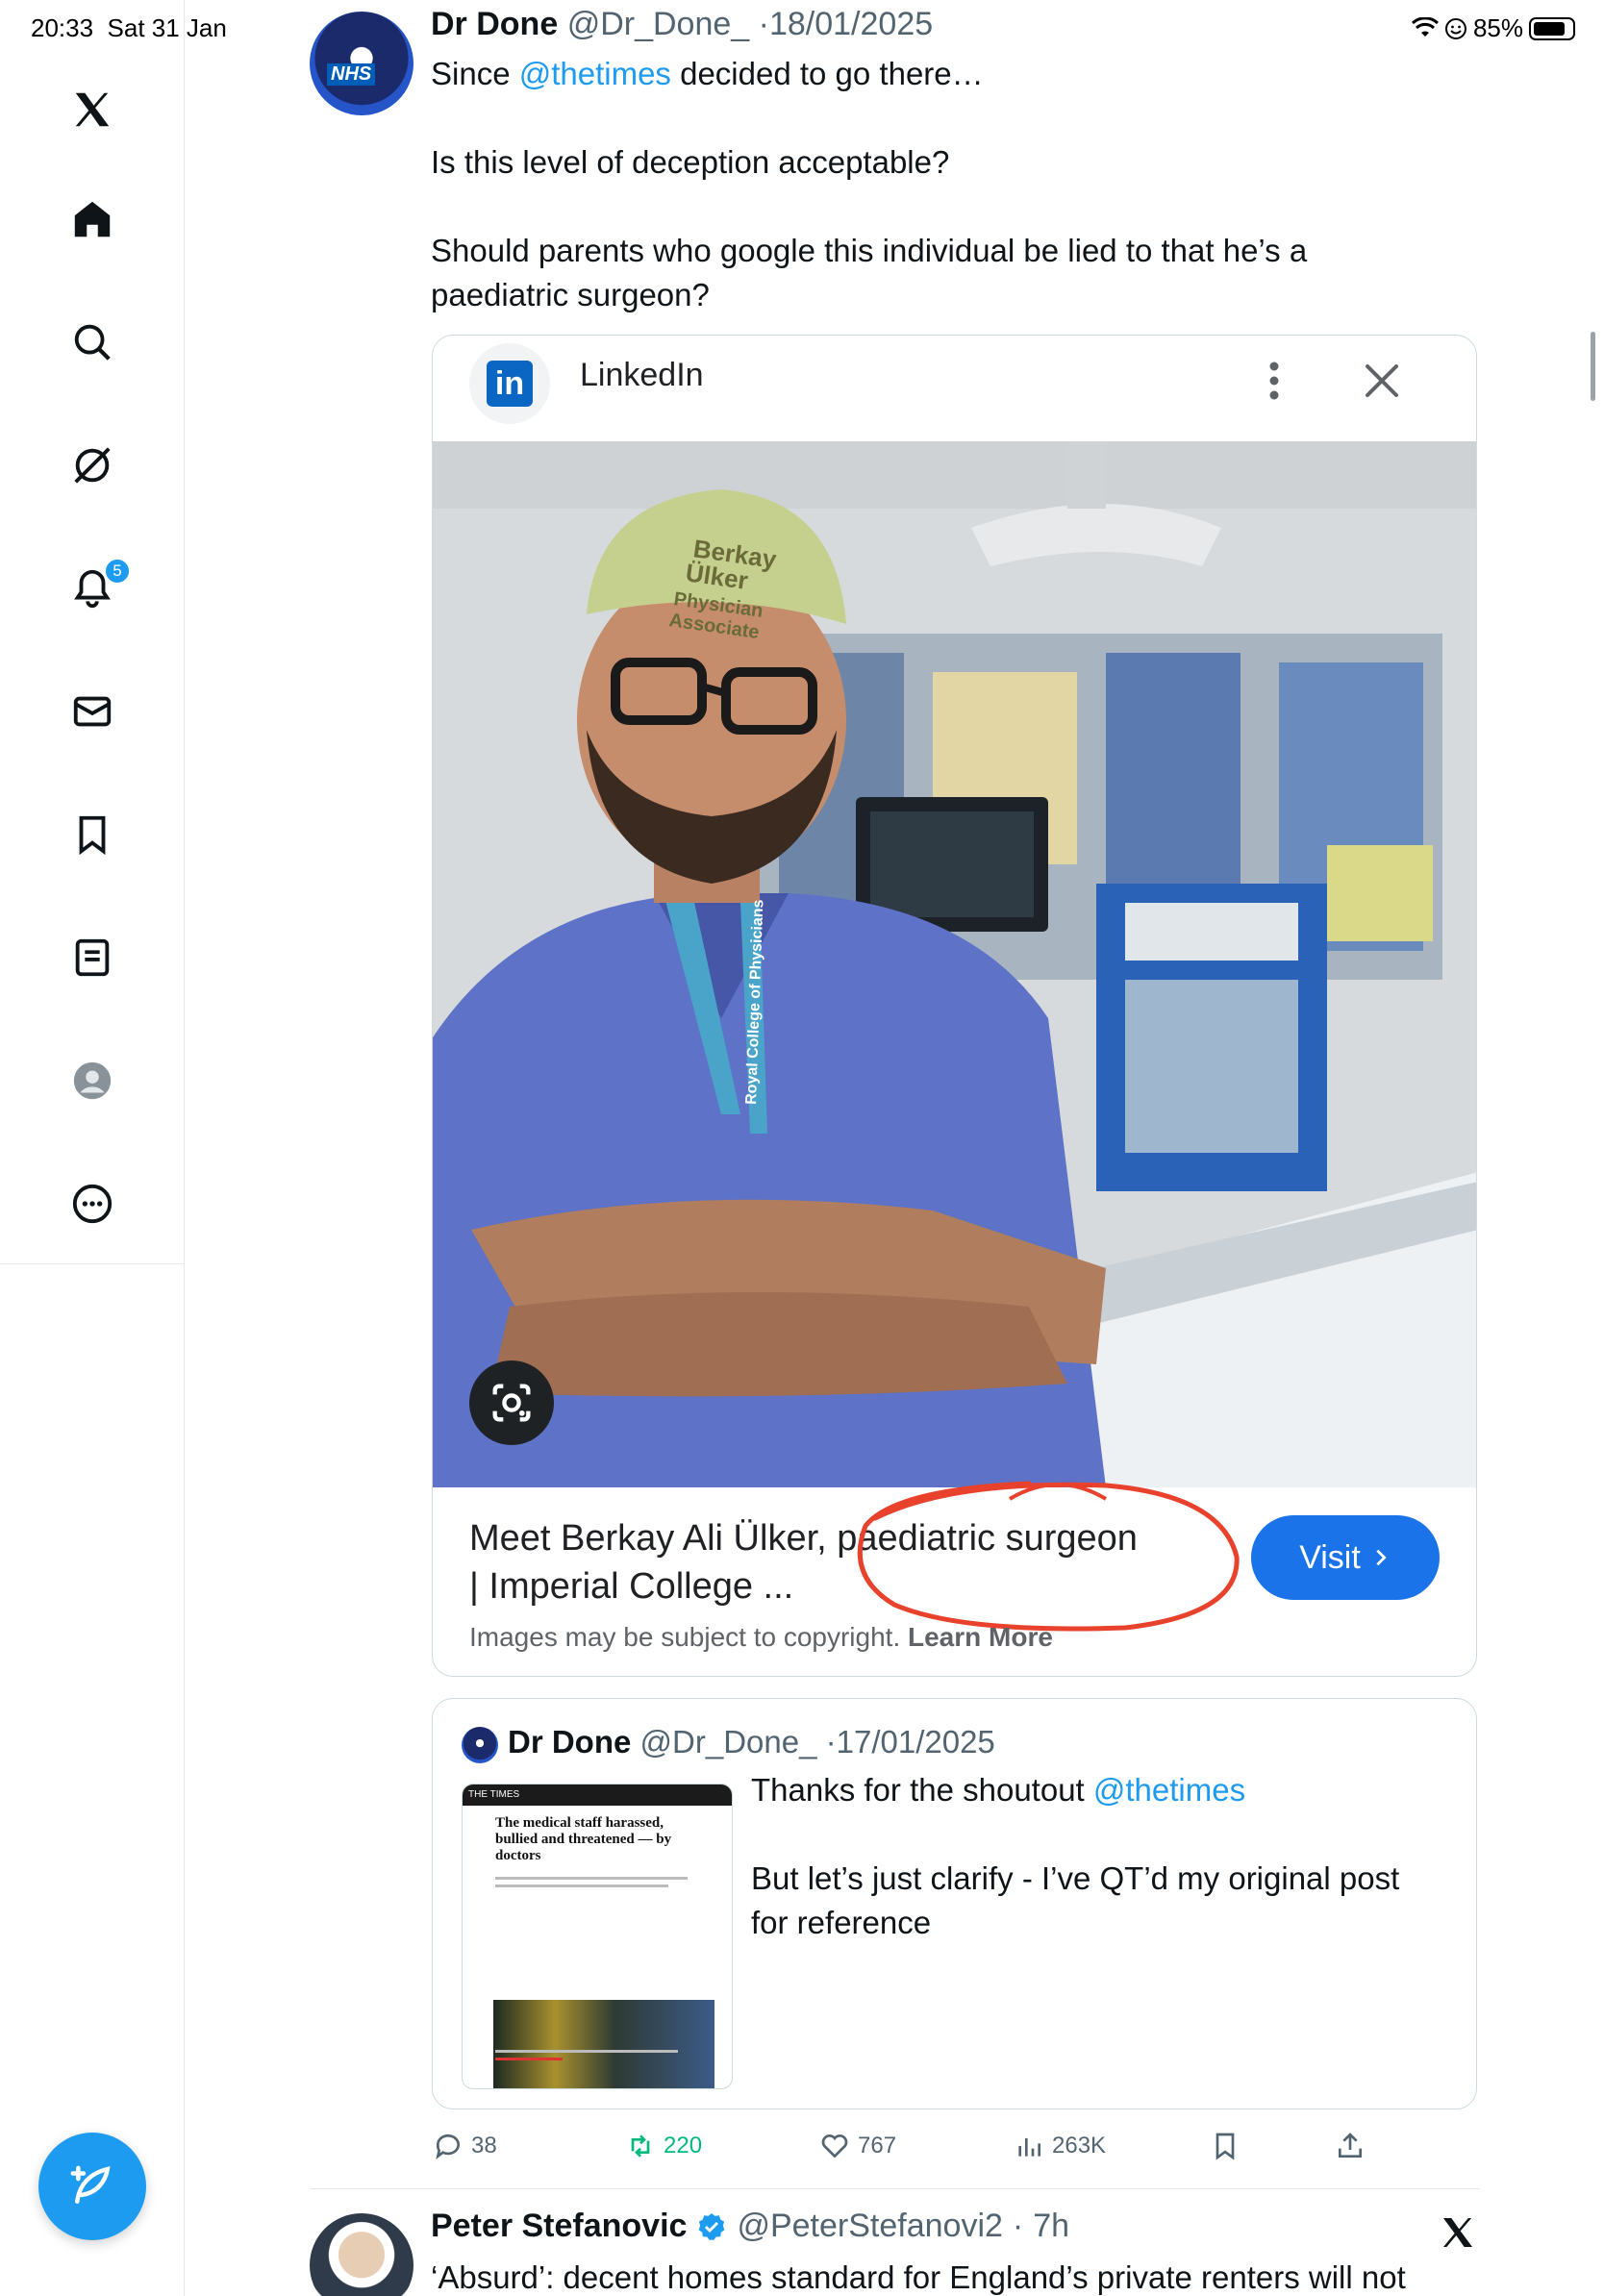 This screenshot has width=1604, height=2296. I want to click on quoted-author-name: Dr Done, so click(569, 1741).